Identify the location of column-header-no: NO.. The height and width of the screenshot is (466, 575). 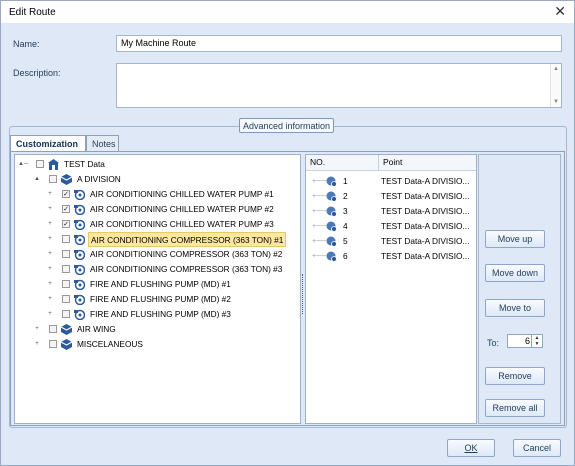
(317, 162).